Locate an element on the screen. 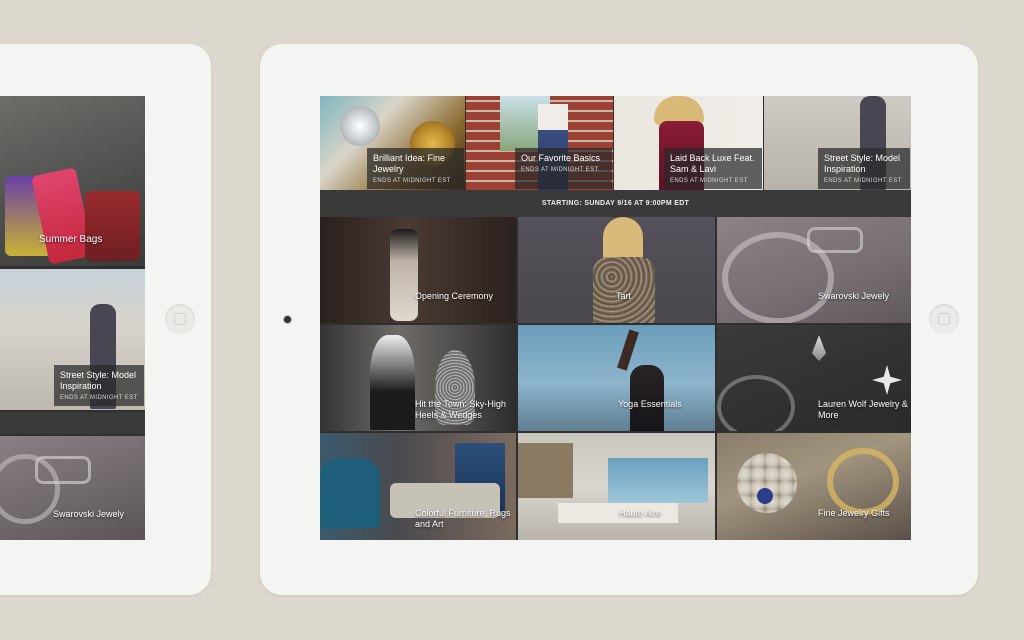  starting-banner: STARTING: SUNDAY 9/16 AT 9:00PM EDT is located at coordinates (615, 203).